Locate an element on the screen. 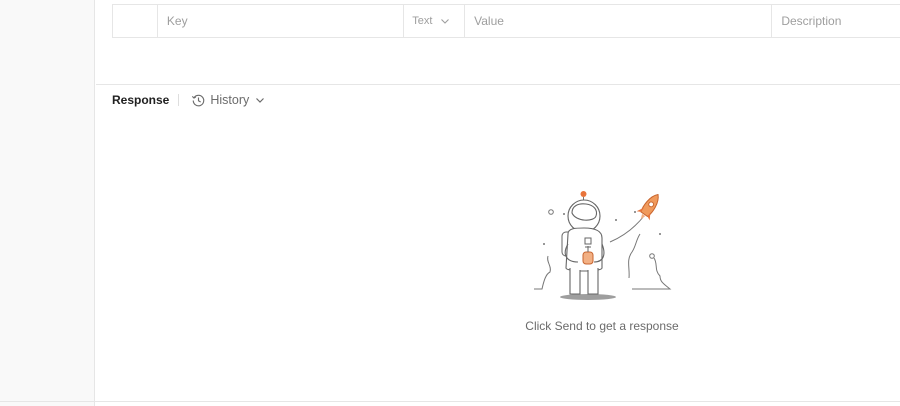 The width and height of the screenshot is (900, 406). status-bar-border is located at coordinates (450, 401).